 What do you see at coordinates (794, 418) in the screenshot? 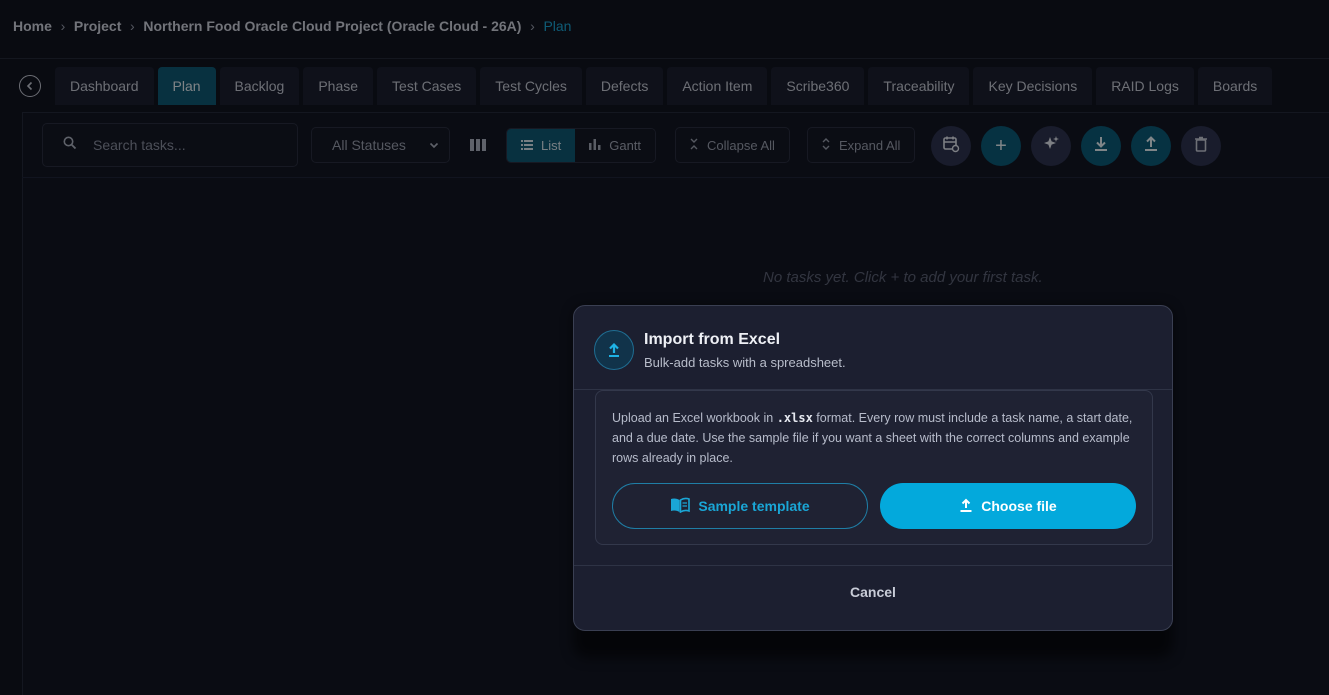
I see `file-format-code: .xlsx` at bounding box center [794, 418].